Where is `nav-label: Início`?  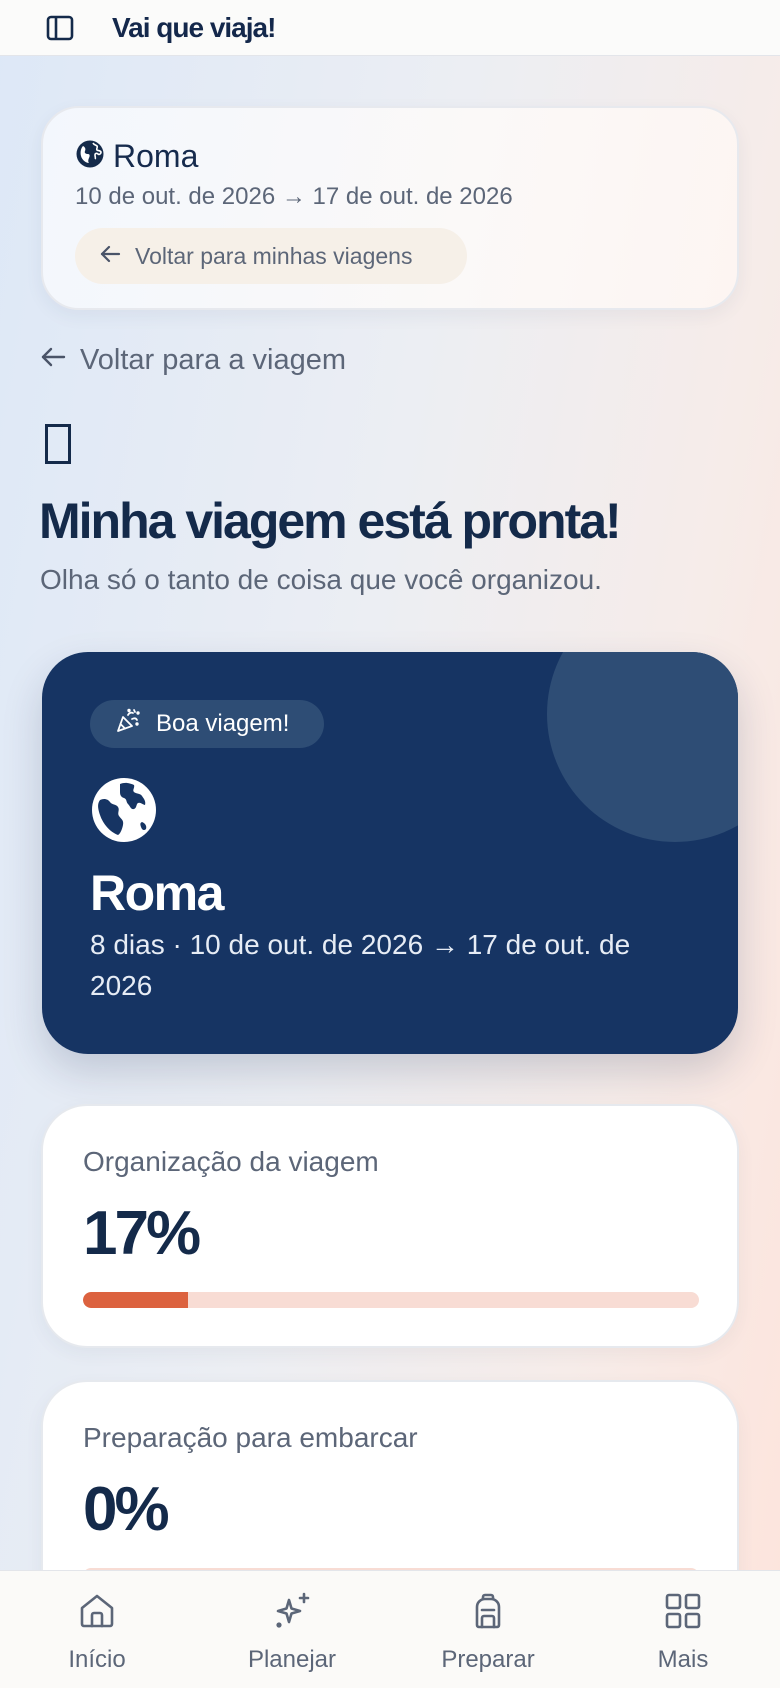 nav-label: Início is located at coordinates (97, 1659).